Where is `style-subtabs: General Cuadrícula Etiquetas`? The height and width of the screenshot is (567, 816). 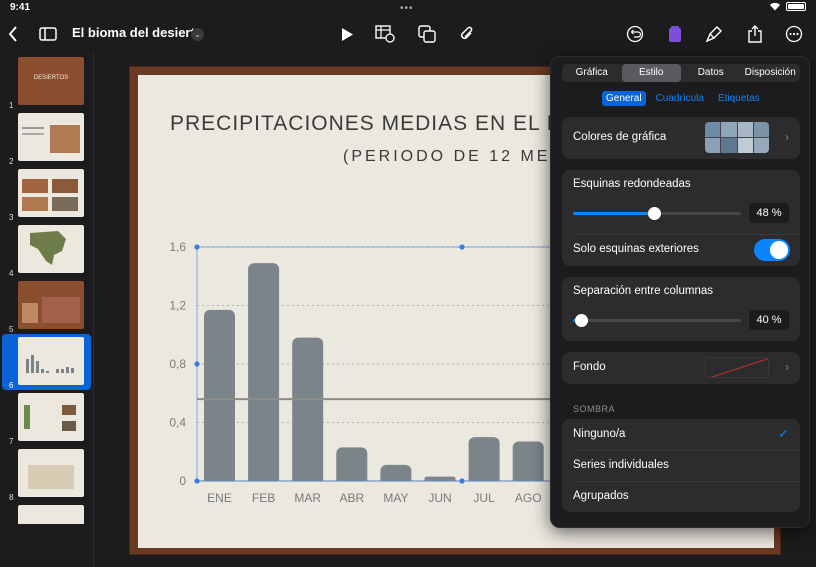
style-subtabs: General Cuadrícula Etiquetas is located at coordinates (683, 98).